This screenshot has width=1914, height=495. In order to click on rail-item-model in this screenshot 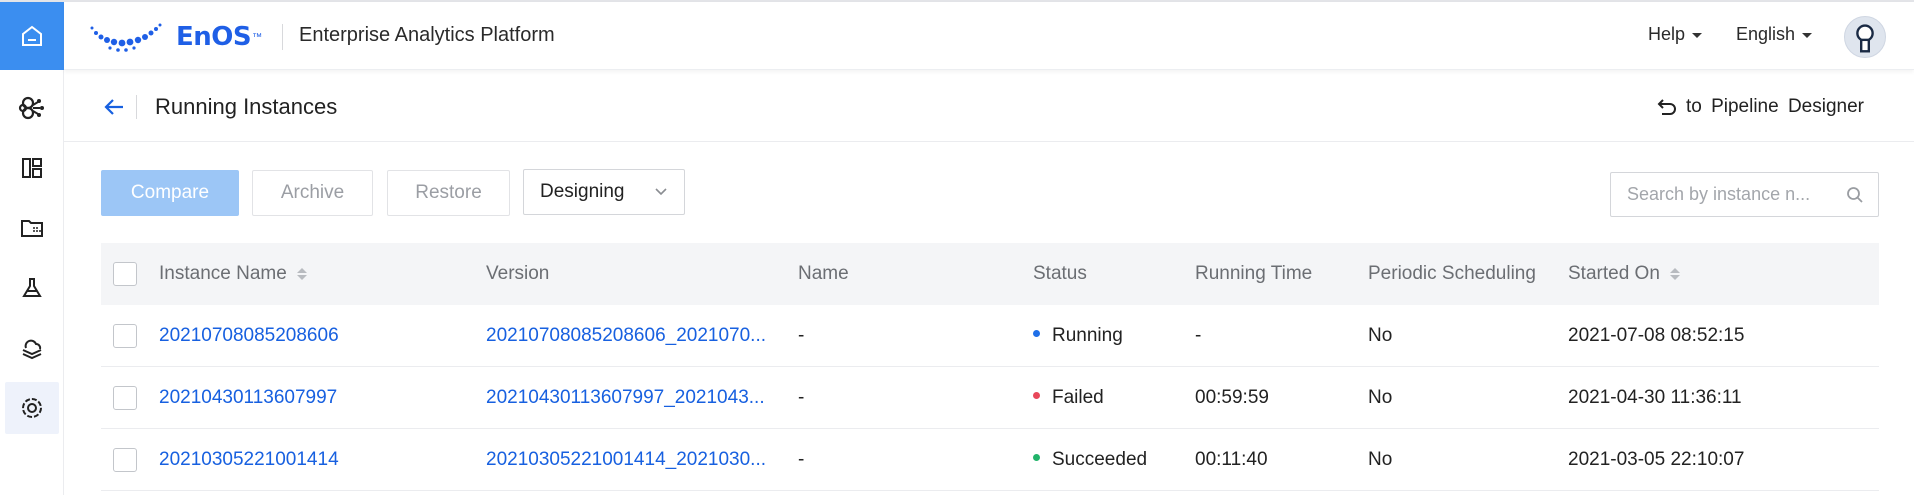, I will do `click(32, 108)`.